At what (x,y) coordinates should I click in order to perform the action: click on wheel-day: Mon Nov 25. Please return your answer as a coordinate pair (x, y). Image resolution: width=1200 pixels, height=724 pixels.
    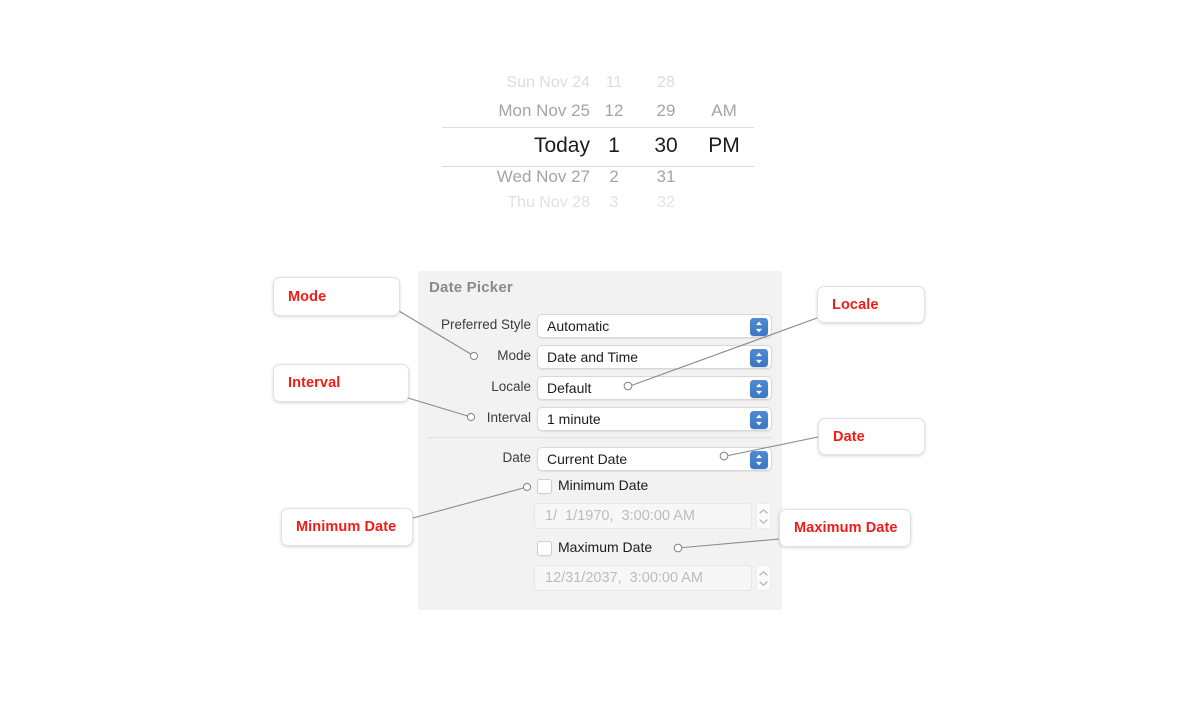
    Looking at the image, I should click on (544, 110).